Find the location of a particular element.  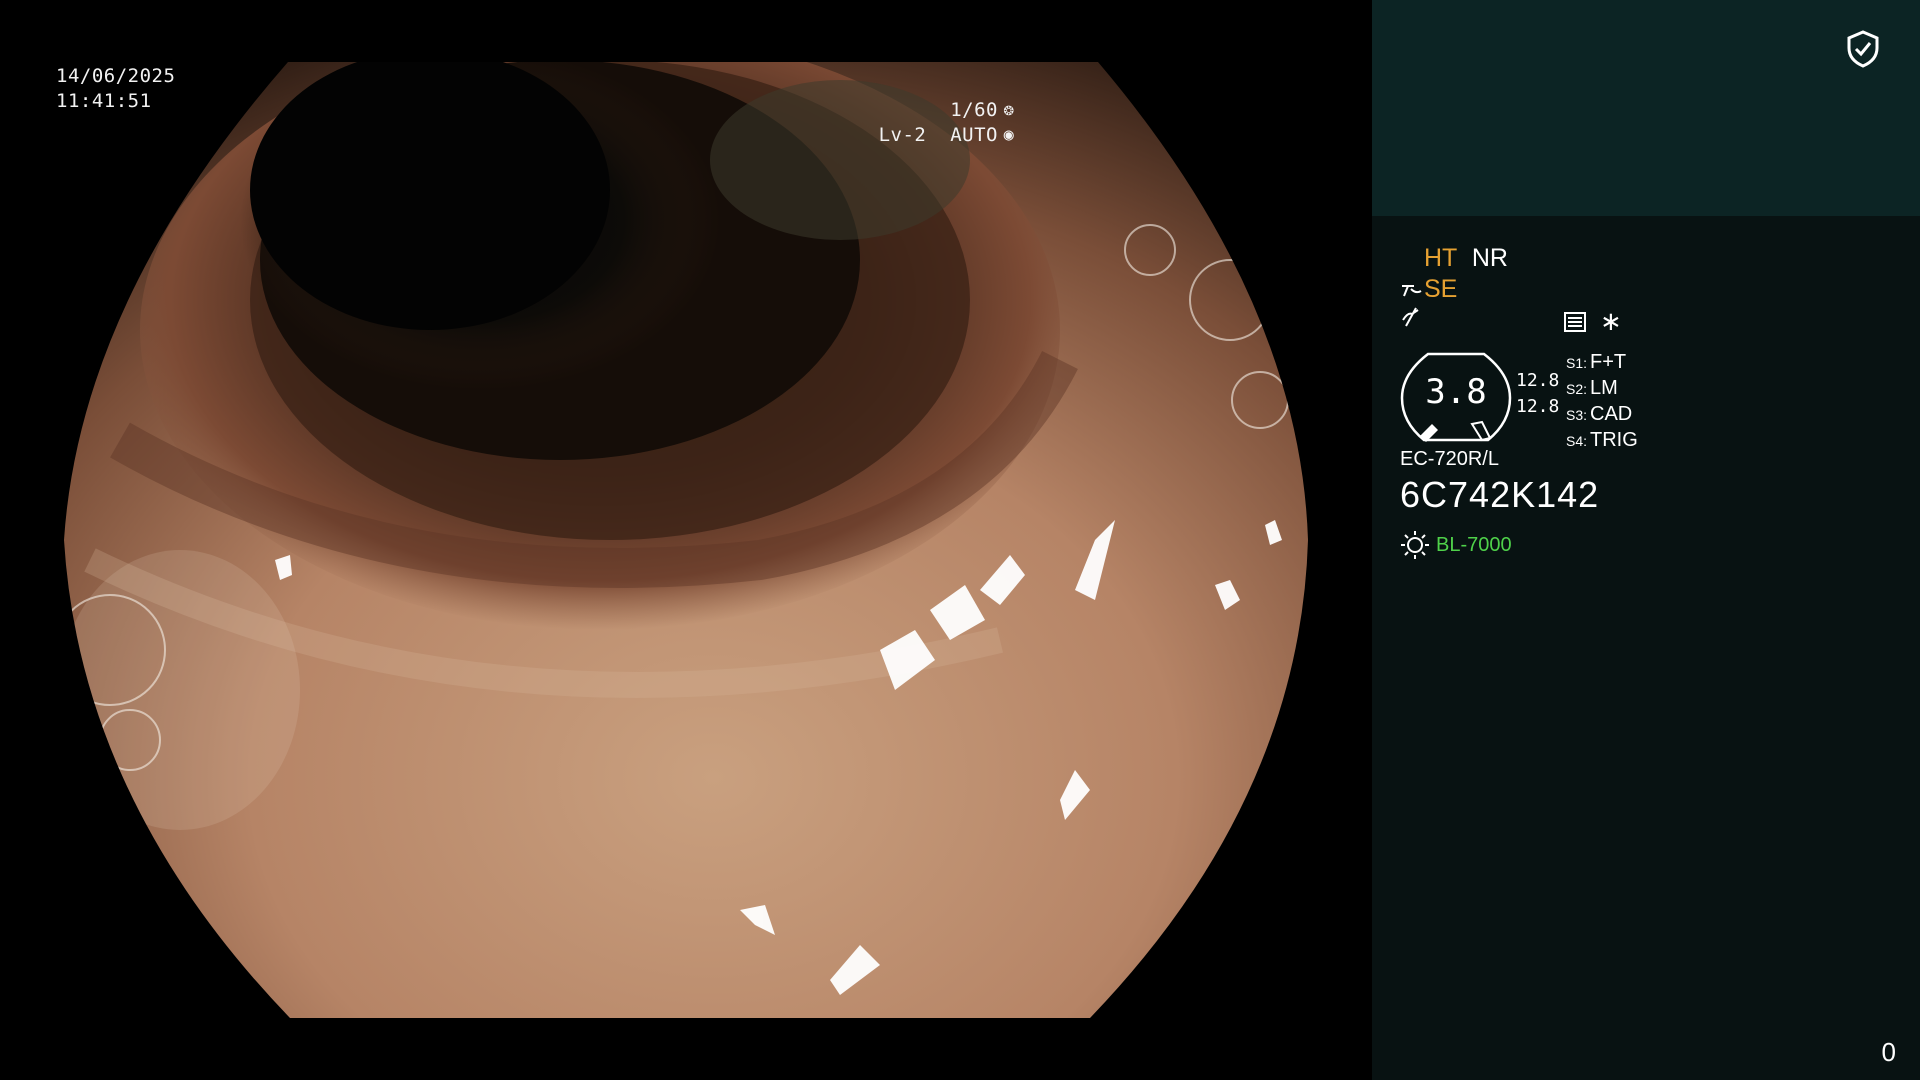

mode-icons-row: ∗ is located at coordinates (1593, 321).